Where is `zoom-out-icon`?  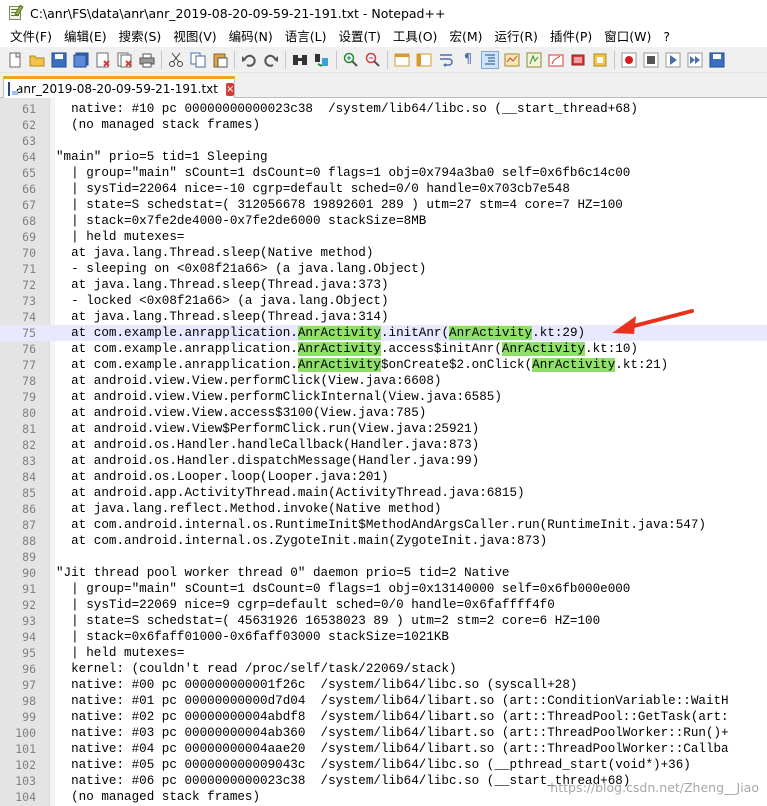 zoom-out-icon is located at coordinates (373, 60).